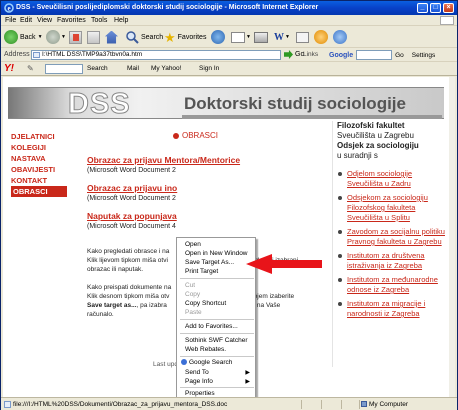  What do you see at coordinates (39, 169) in the screenshot?
I see `nav-obavijesti: OBAVIJESTI` at bounding box center [39, 169].